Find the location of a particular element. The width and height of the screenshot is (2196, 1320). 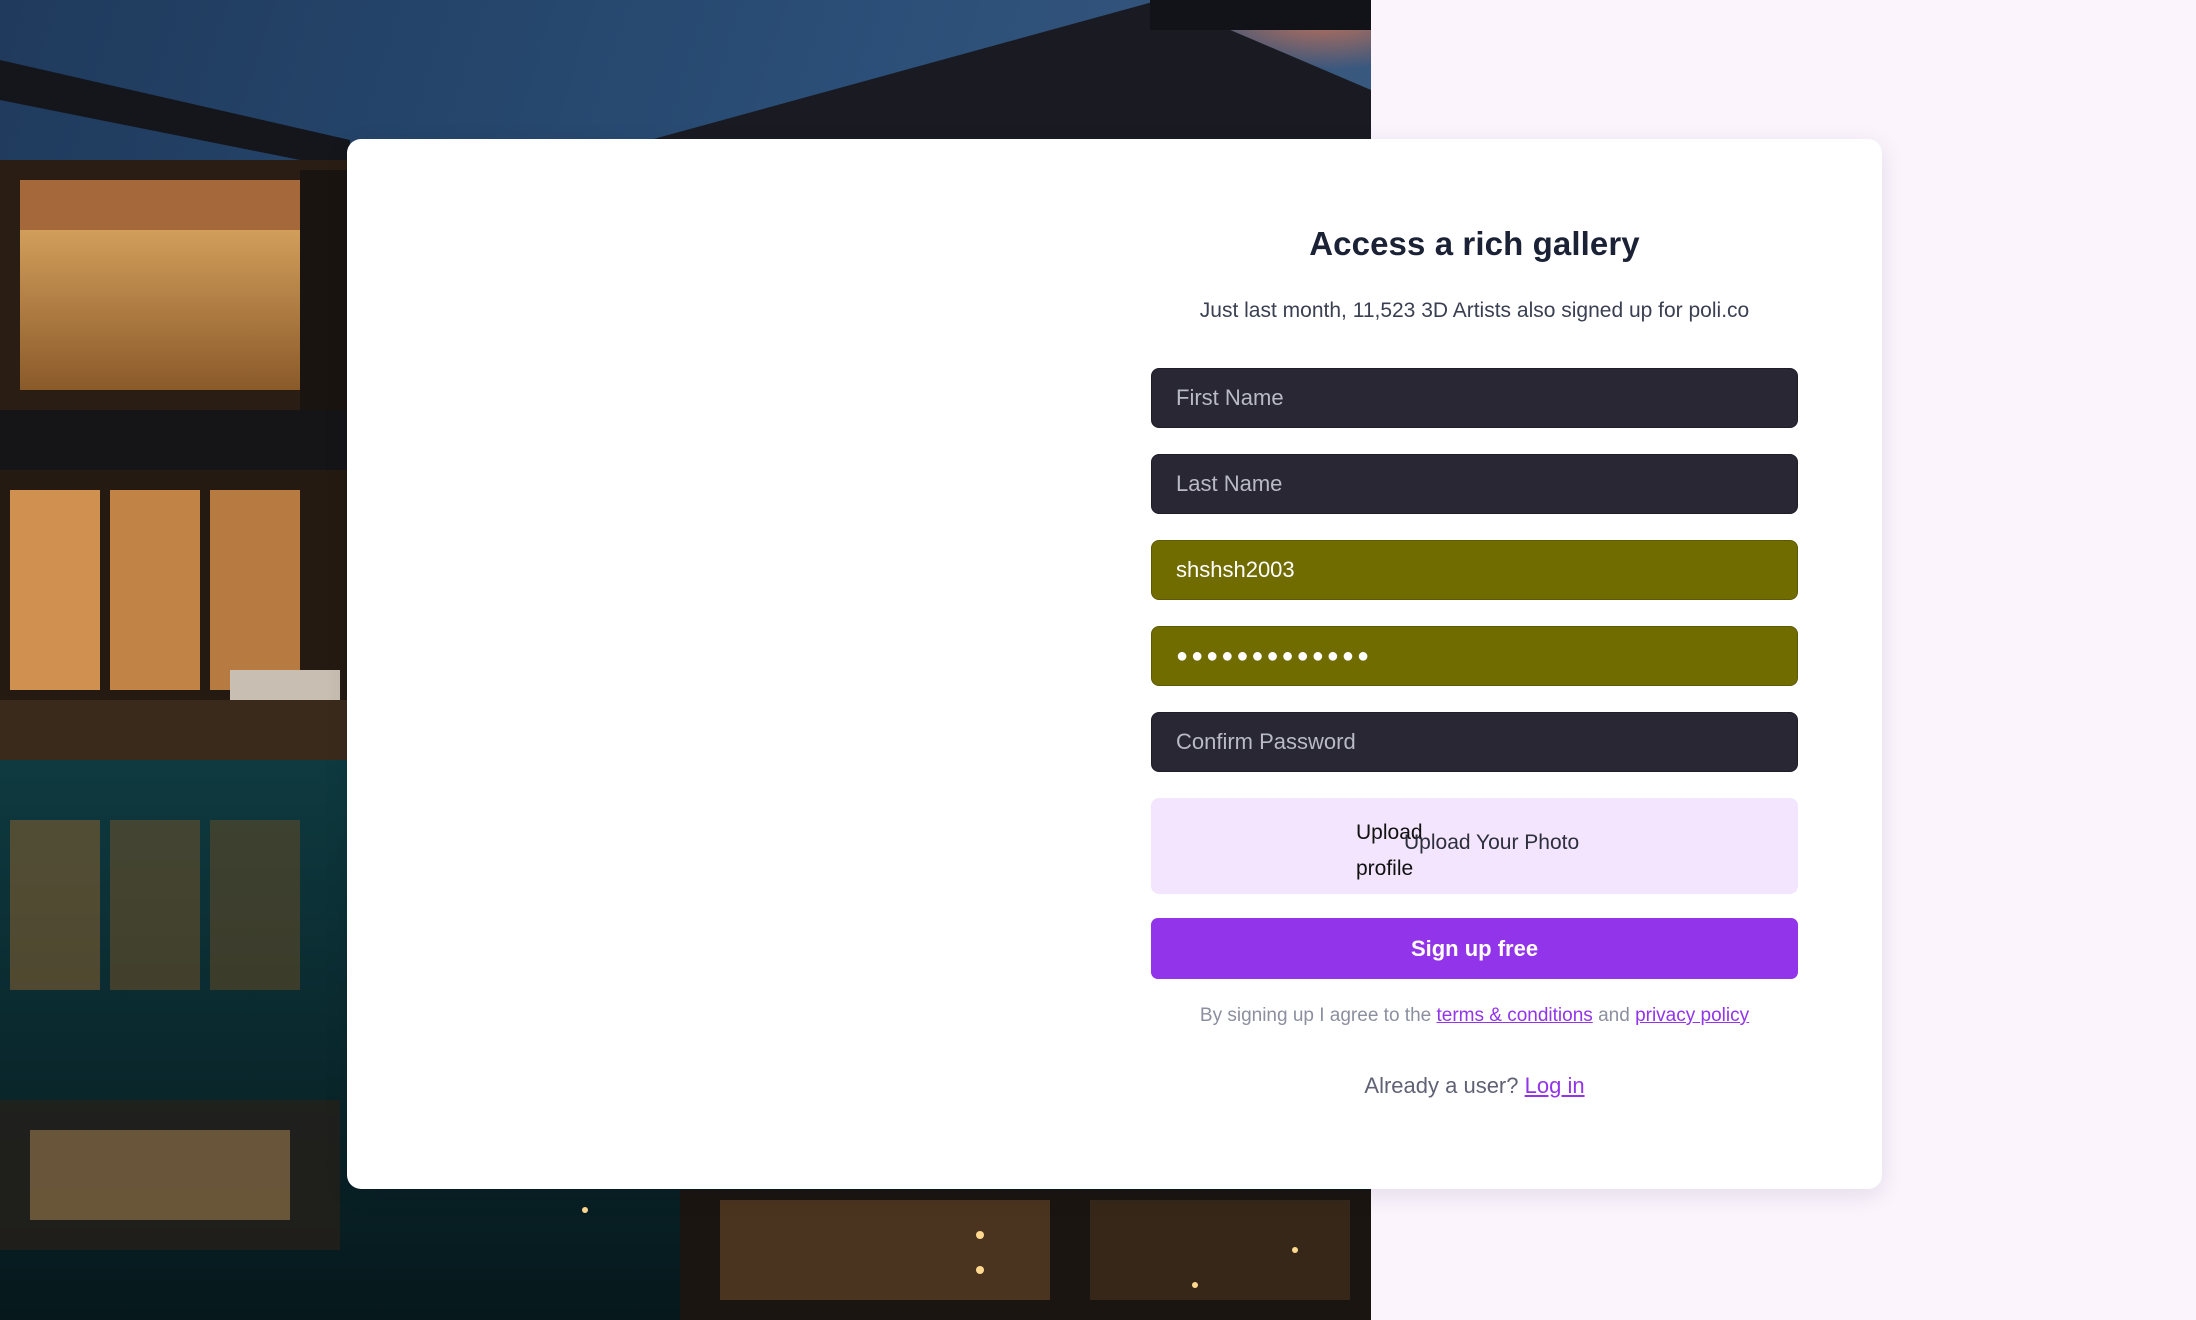

login-link: Log in is located at coordinates (1555, 1085).